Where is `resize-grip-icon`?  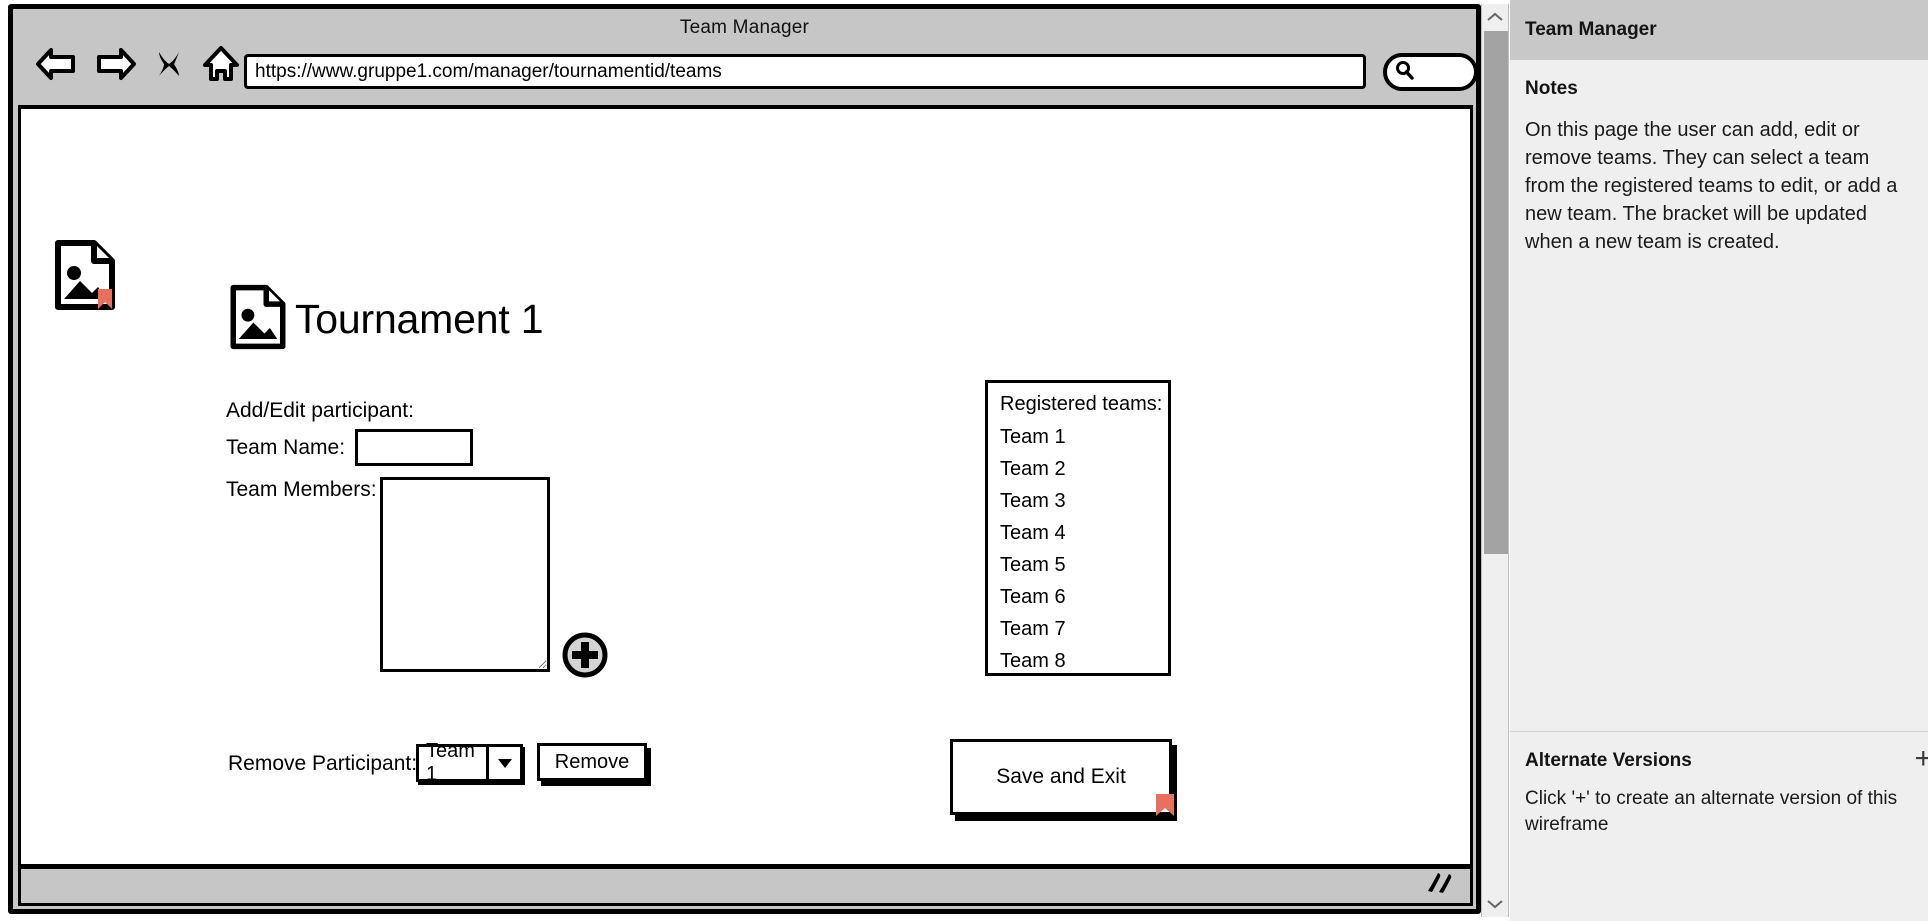 resize-grip-icon is located at coordinates (1439, 883).